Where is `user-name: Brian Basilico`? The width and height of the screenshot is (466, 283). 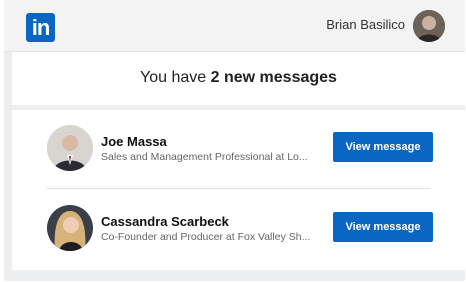 user-name: Brian Basilico is located at coordinates (365, 24).